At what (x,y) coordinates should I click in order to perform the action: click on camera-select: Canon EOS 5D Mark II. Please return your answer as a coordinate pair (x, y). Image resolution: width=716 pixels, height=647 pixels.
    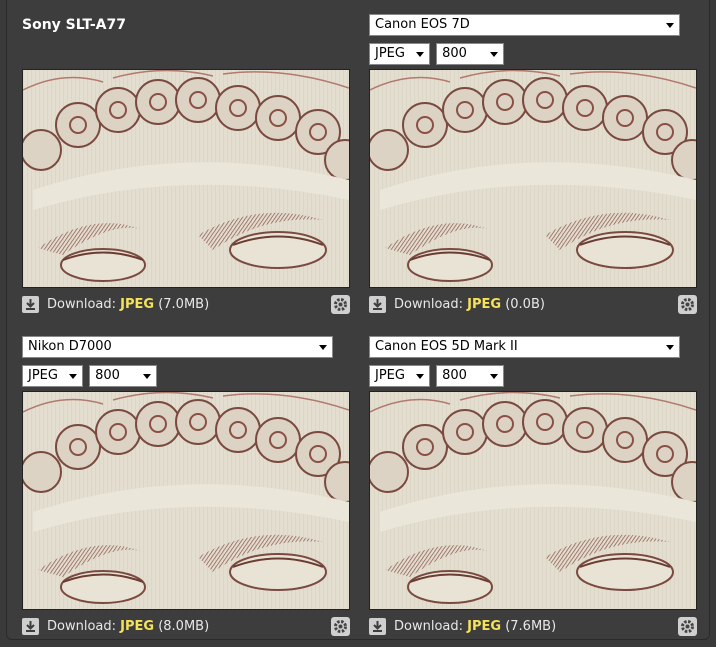
    Looking at the image, I should click on (524, 347).